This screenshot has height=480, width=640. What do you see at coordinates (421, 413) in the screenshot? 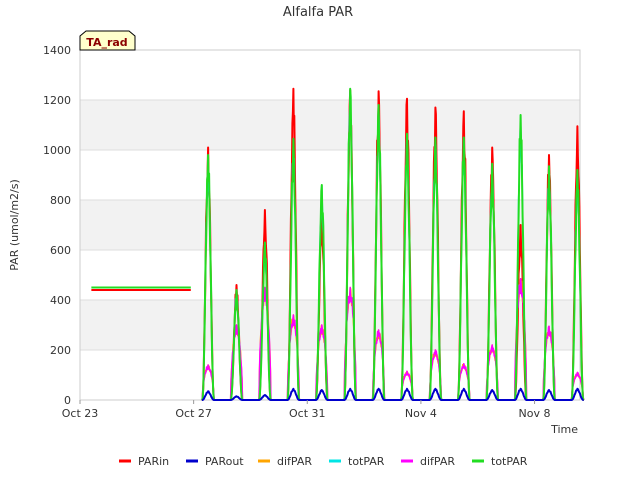
I see `x-tick-label: Nov 4` at bounding box center [421, 413].